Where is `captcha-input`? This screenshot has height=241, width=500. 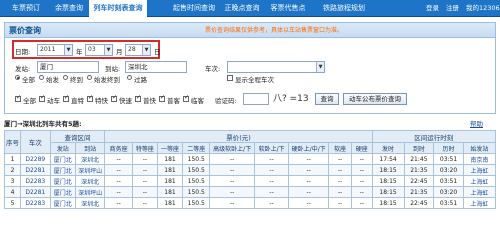 captcha-input is located at coordinates (256, 99).